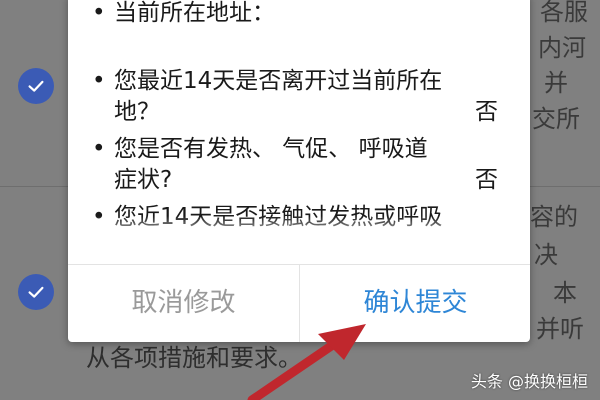 Image resolution: width=600 pixels, height=400 pixels. I want to click on cancel-edit-button: 取消修改, so click(183, 300).